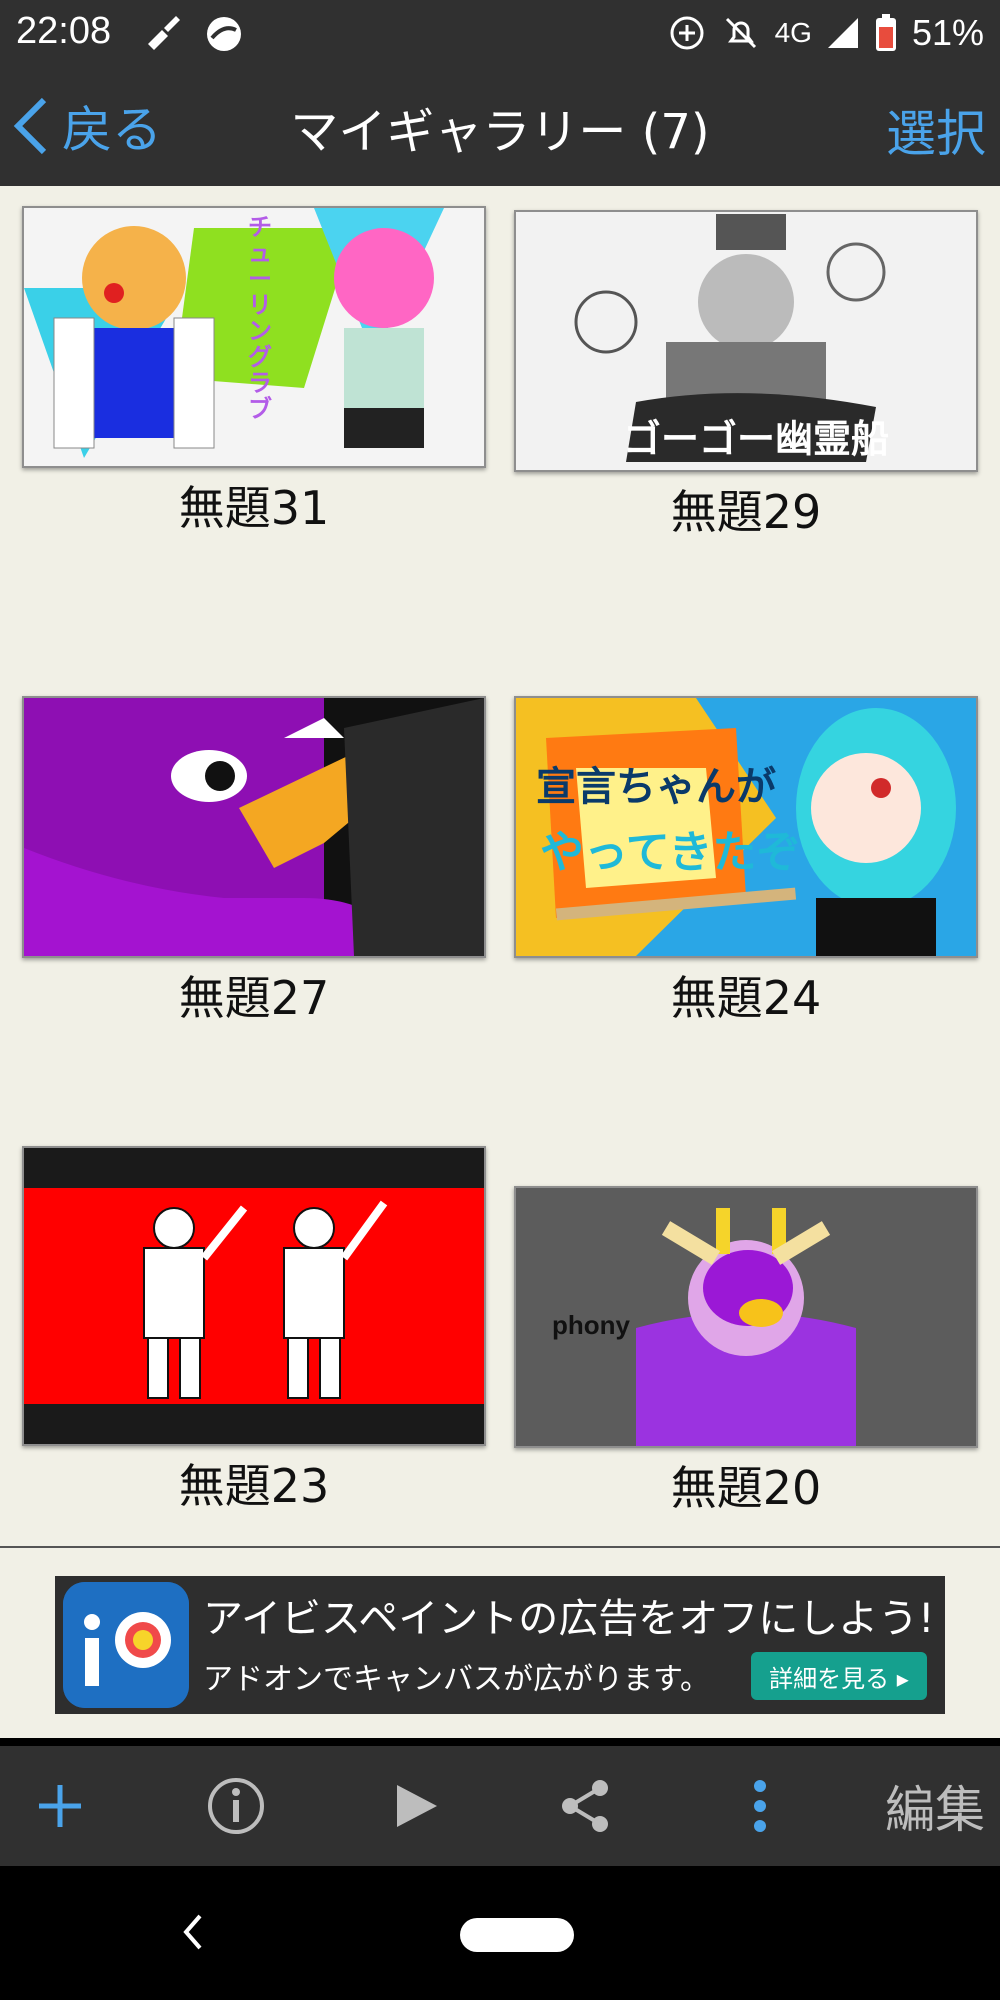 This screenshot has width=1000, height=2000. I want to click on add-button, so click(60, 1806).